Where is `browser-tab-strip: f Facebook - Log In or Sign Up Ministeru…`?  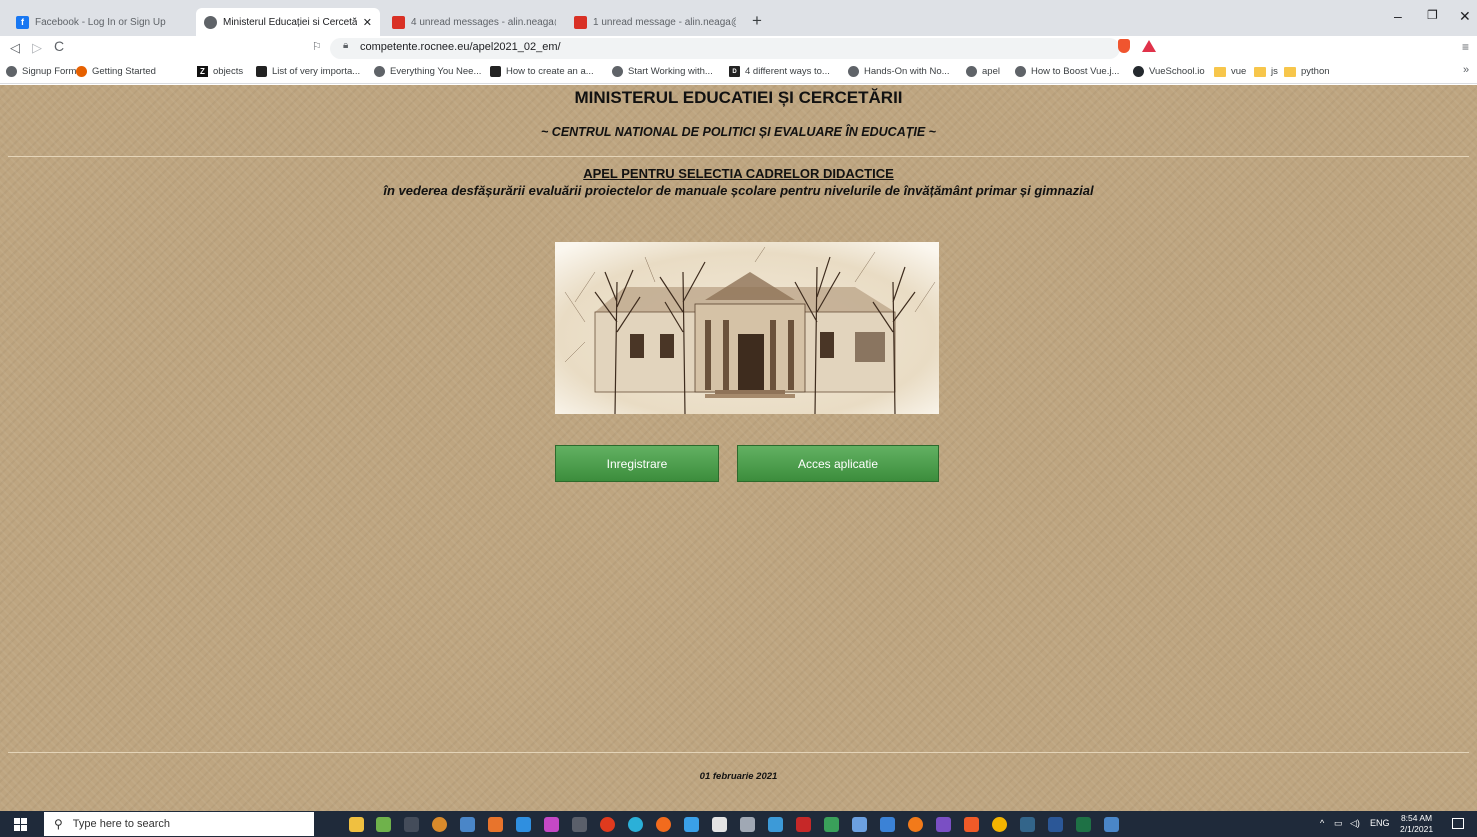 browser-tab-strip: f Facebook - Log In or Sign Up Ministeru… is located at coordinates (738, 18).